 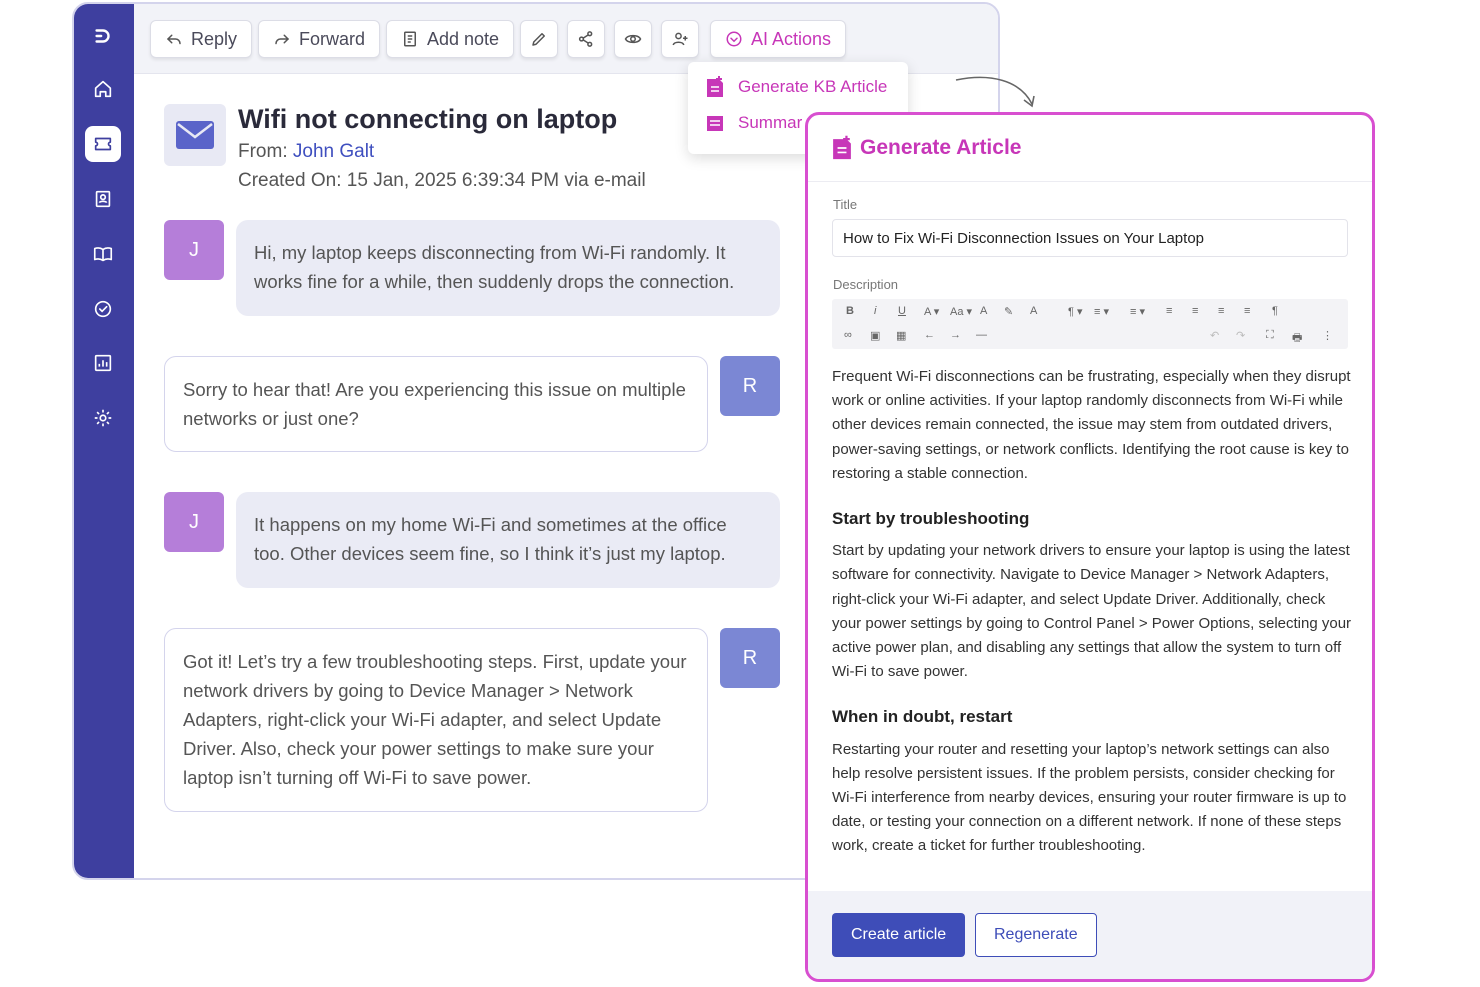 What do you see at coordinates (195, 135) in the screenshot?
I see `email-source-icon` at bounding box center [195, 135].